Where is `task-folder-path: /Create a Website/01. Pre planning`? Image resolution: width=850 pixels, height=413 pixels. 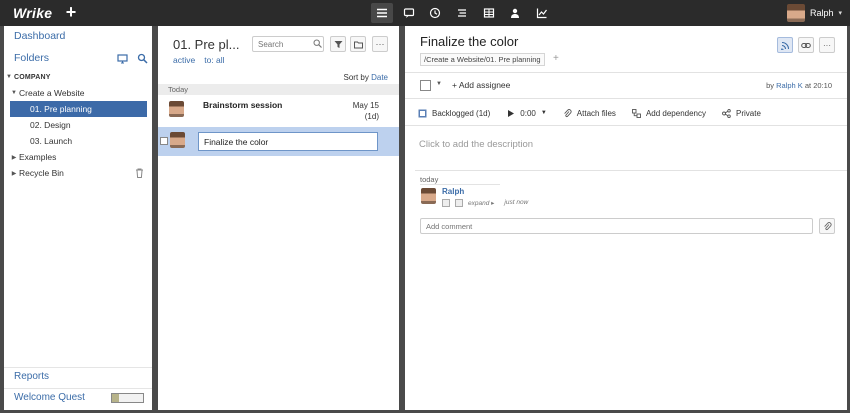
task-folder-path: /Create a Website/01. Pre planning is located at coordinates (482, 59).